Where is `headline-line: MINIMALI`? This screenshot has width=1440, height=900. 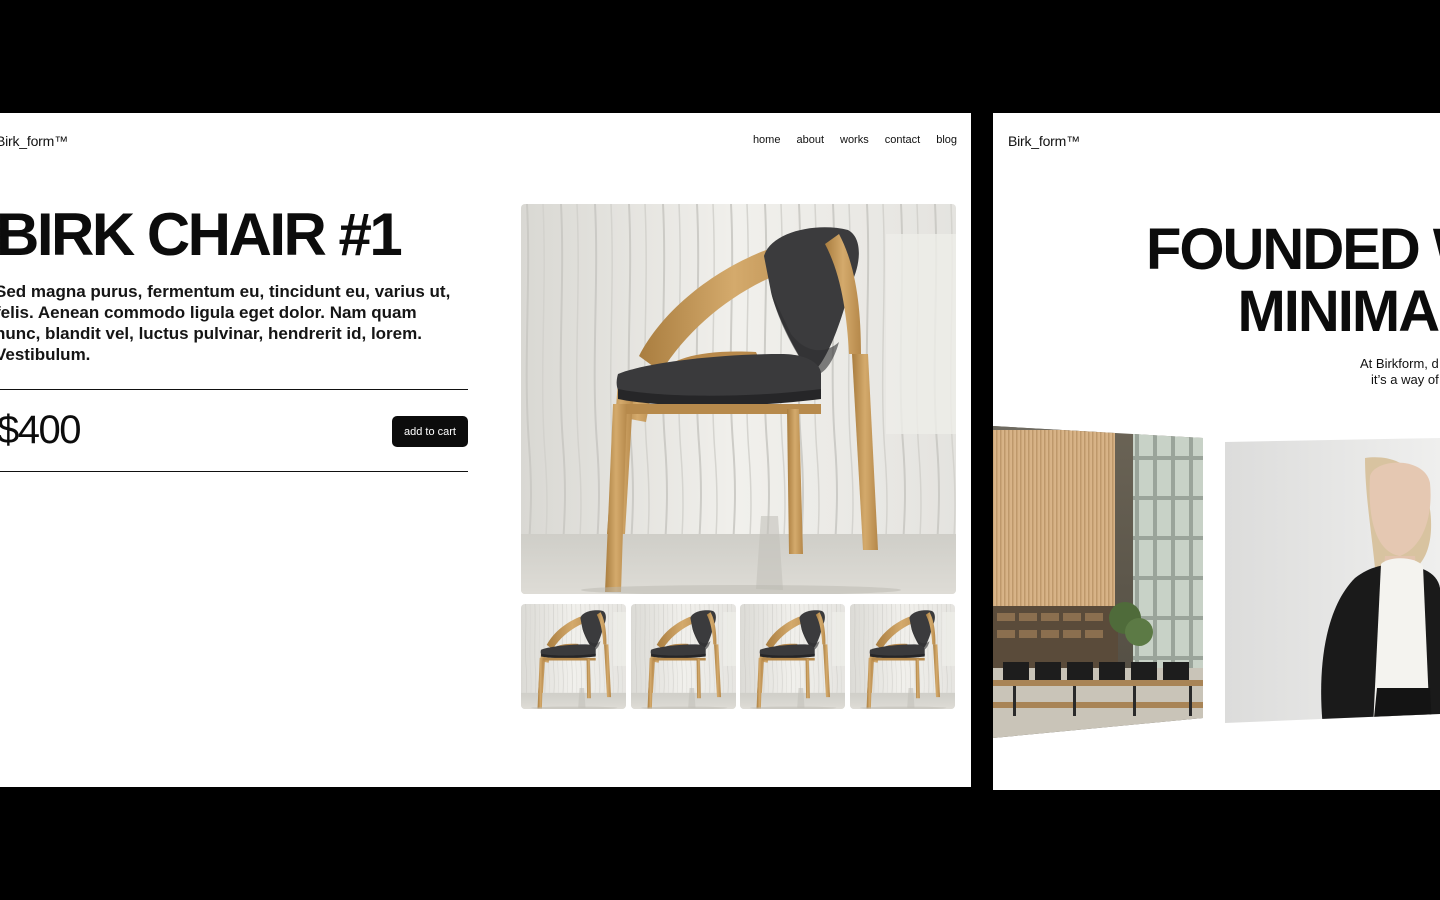 headline-line: MINIMALI is located at coordinates (1338, 311).